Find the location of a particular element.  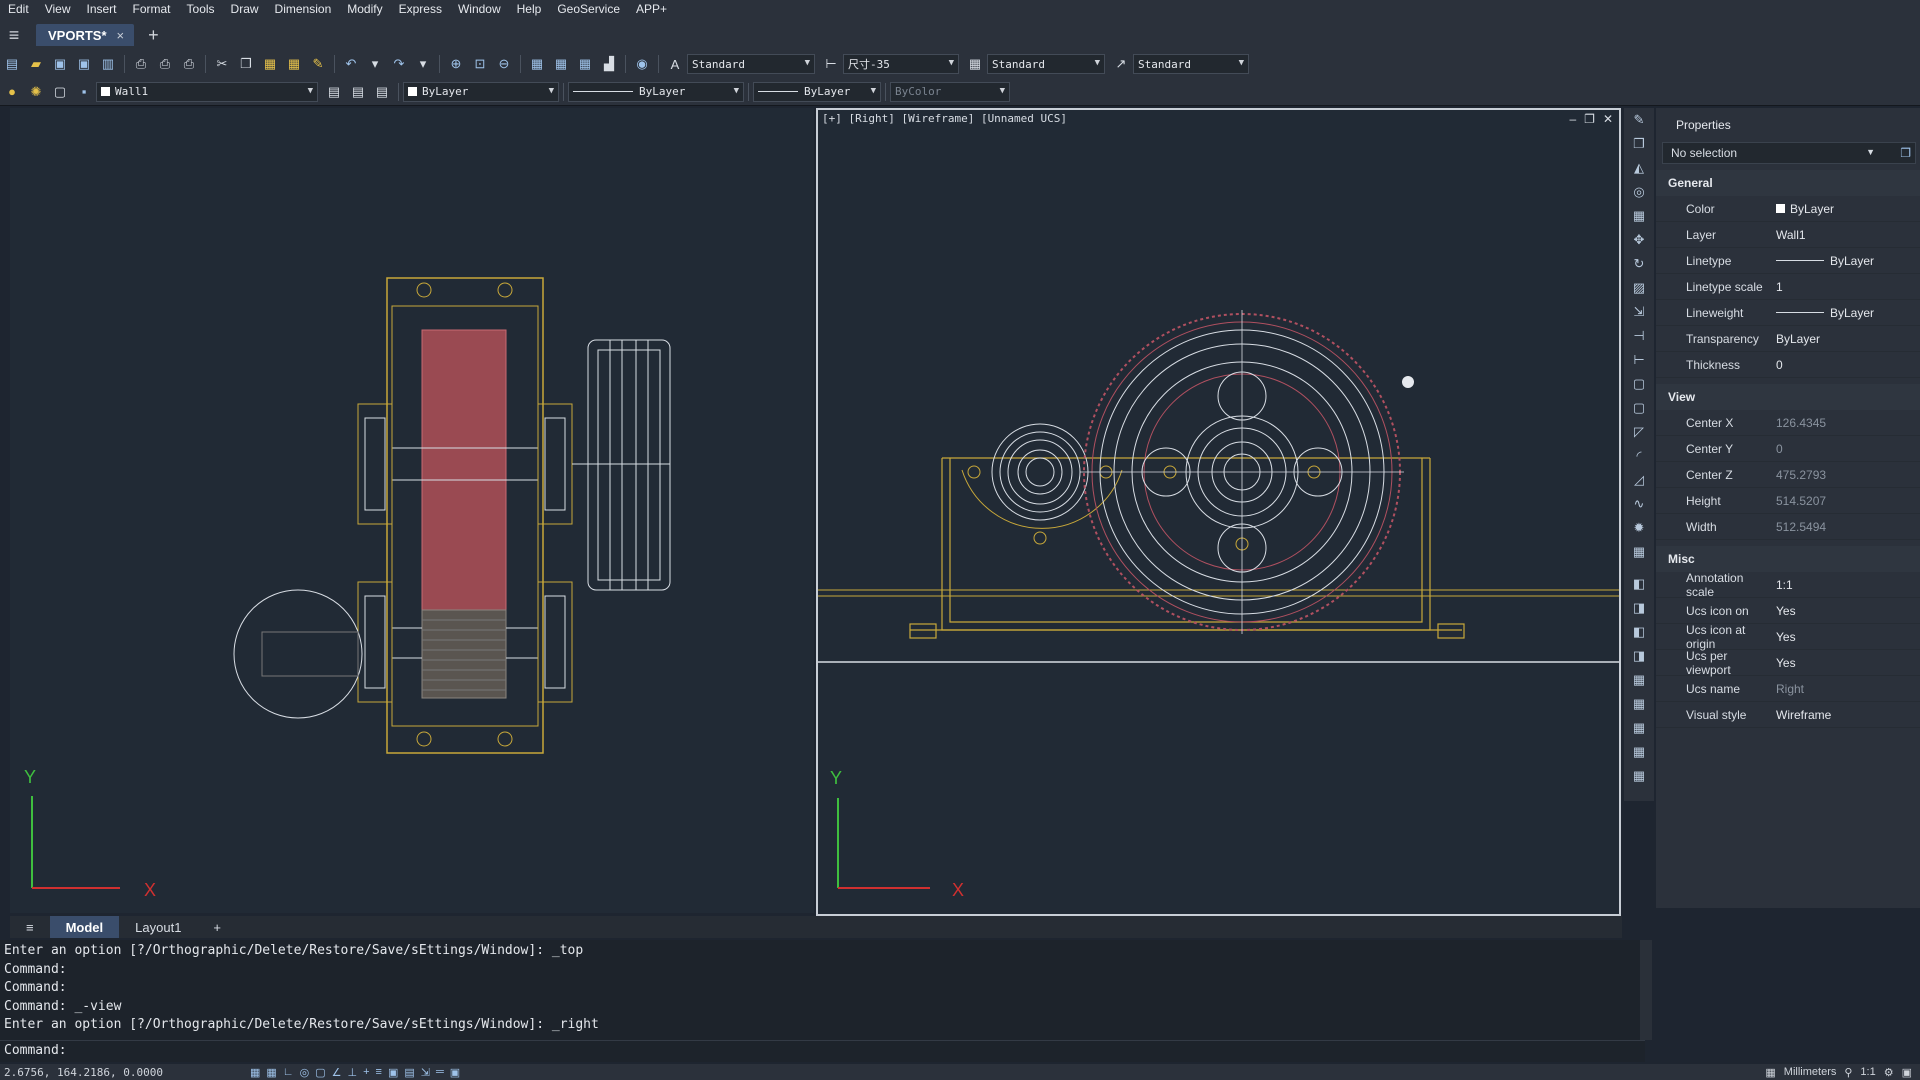

tool-palettes-icon: ▦ is located at coordinates (585, 64).